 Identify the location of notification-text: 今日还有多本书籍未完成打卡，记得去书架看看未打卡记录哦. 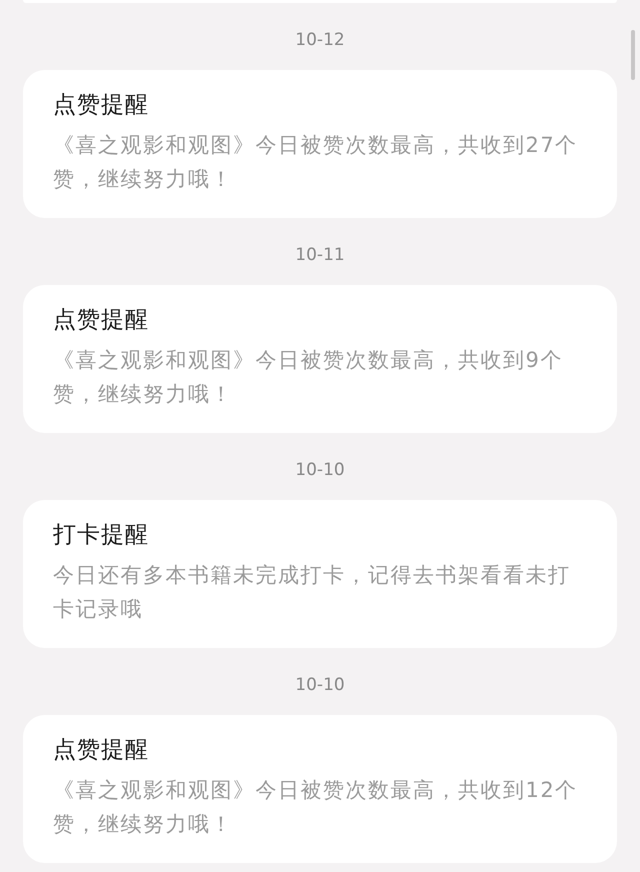
(312, 592).